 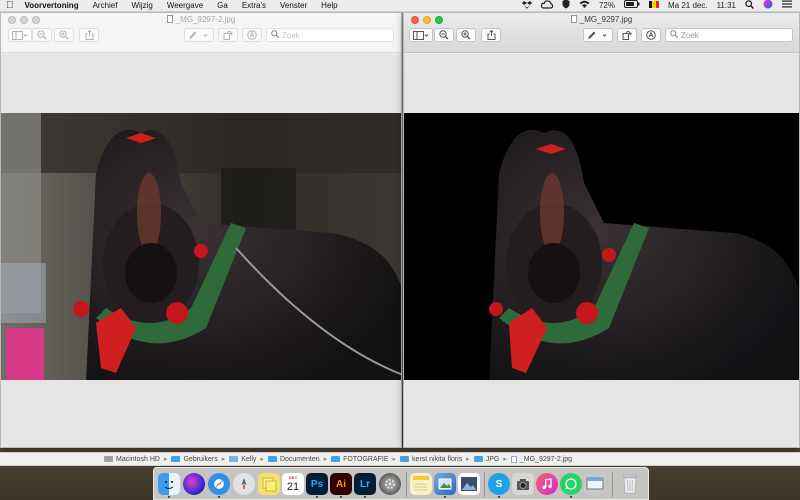 I want to click on finder-icon, so click(x=169, y=484).